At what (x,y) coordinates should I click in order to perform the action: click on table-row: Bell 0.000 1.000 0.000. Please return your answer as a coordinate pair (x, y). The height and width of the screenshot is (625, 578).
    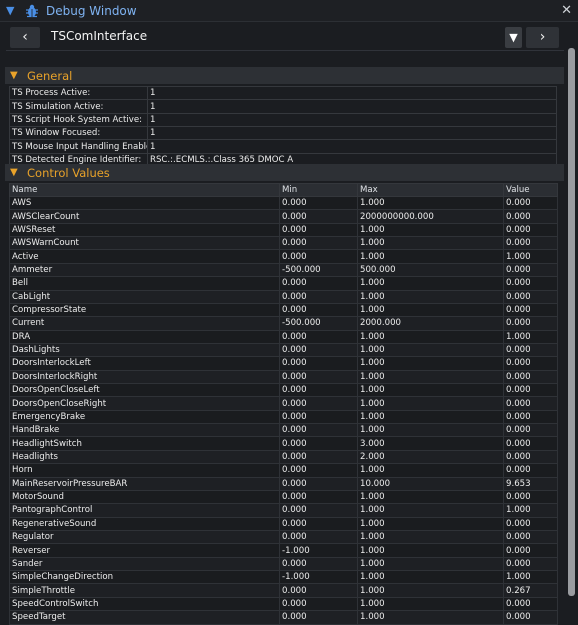
    Looking at the image, I should click on (283, 283).